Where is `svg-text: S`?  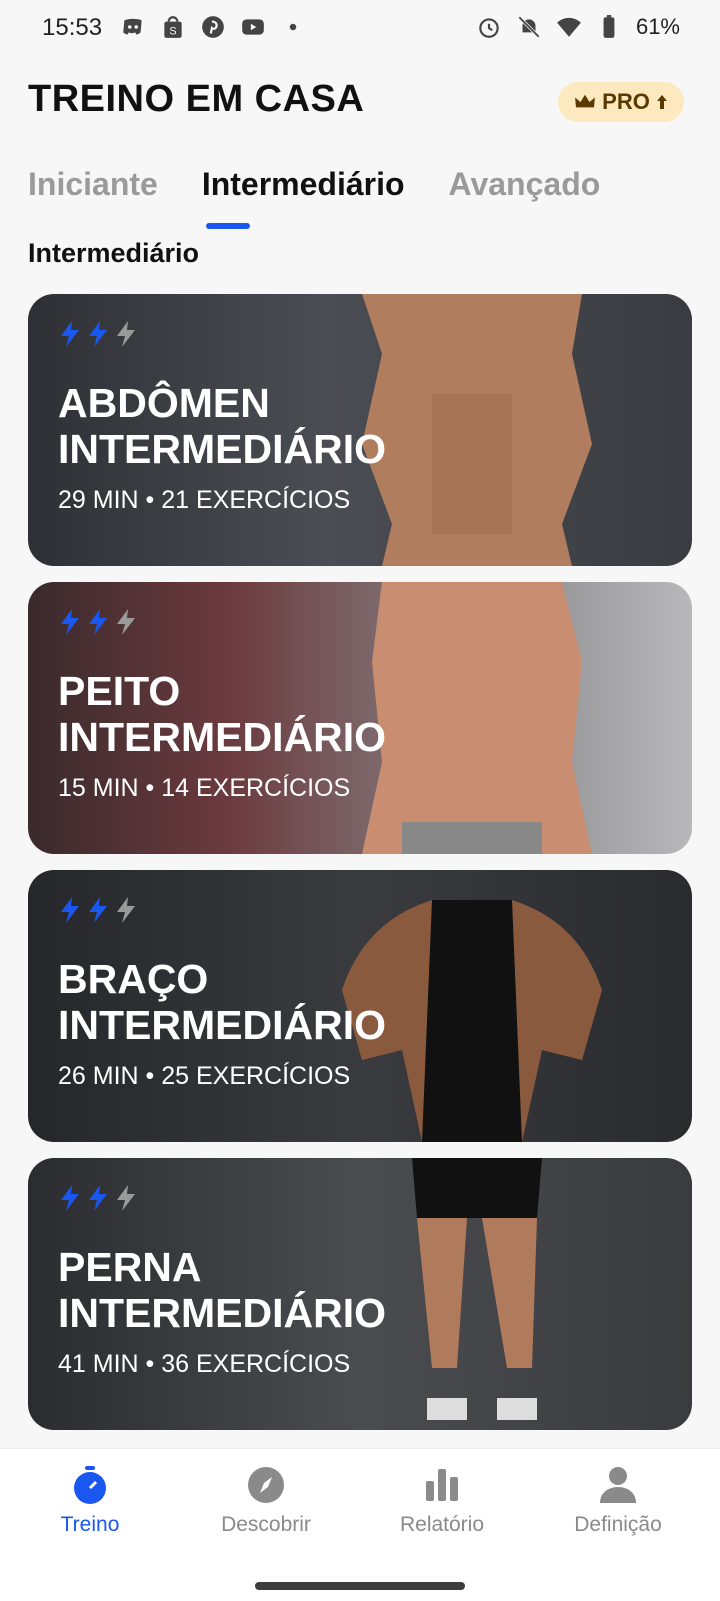 svg-text: S is located at coordinates (172, 32).